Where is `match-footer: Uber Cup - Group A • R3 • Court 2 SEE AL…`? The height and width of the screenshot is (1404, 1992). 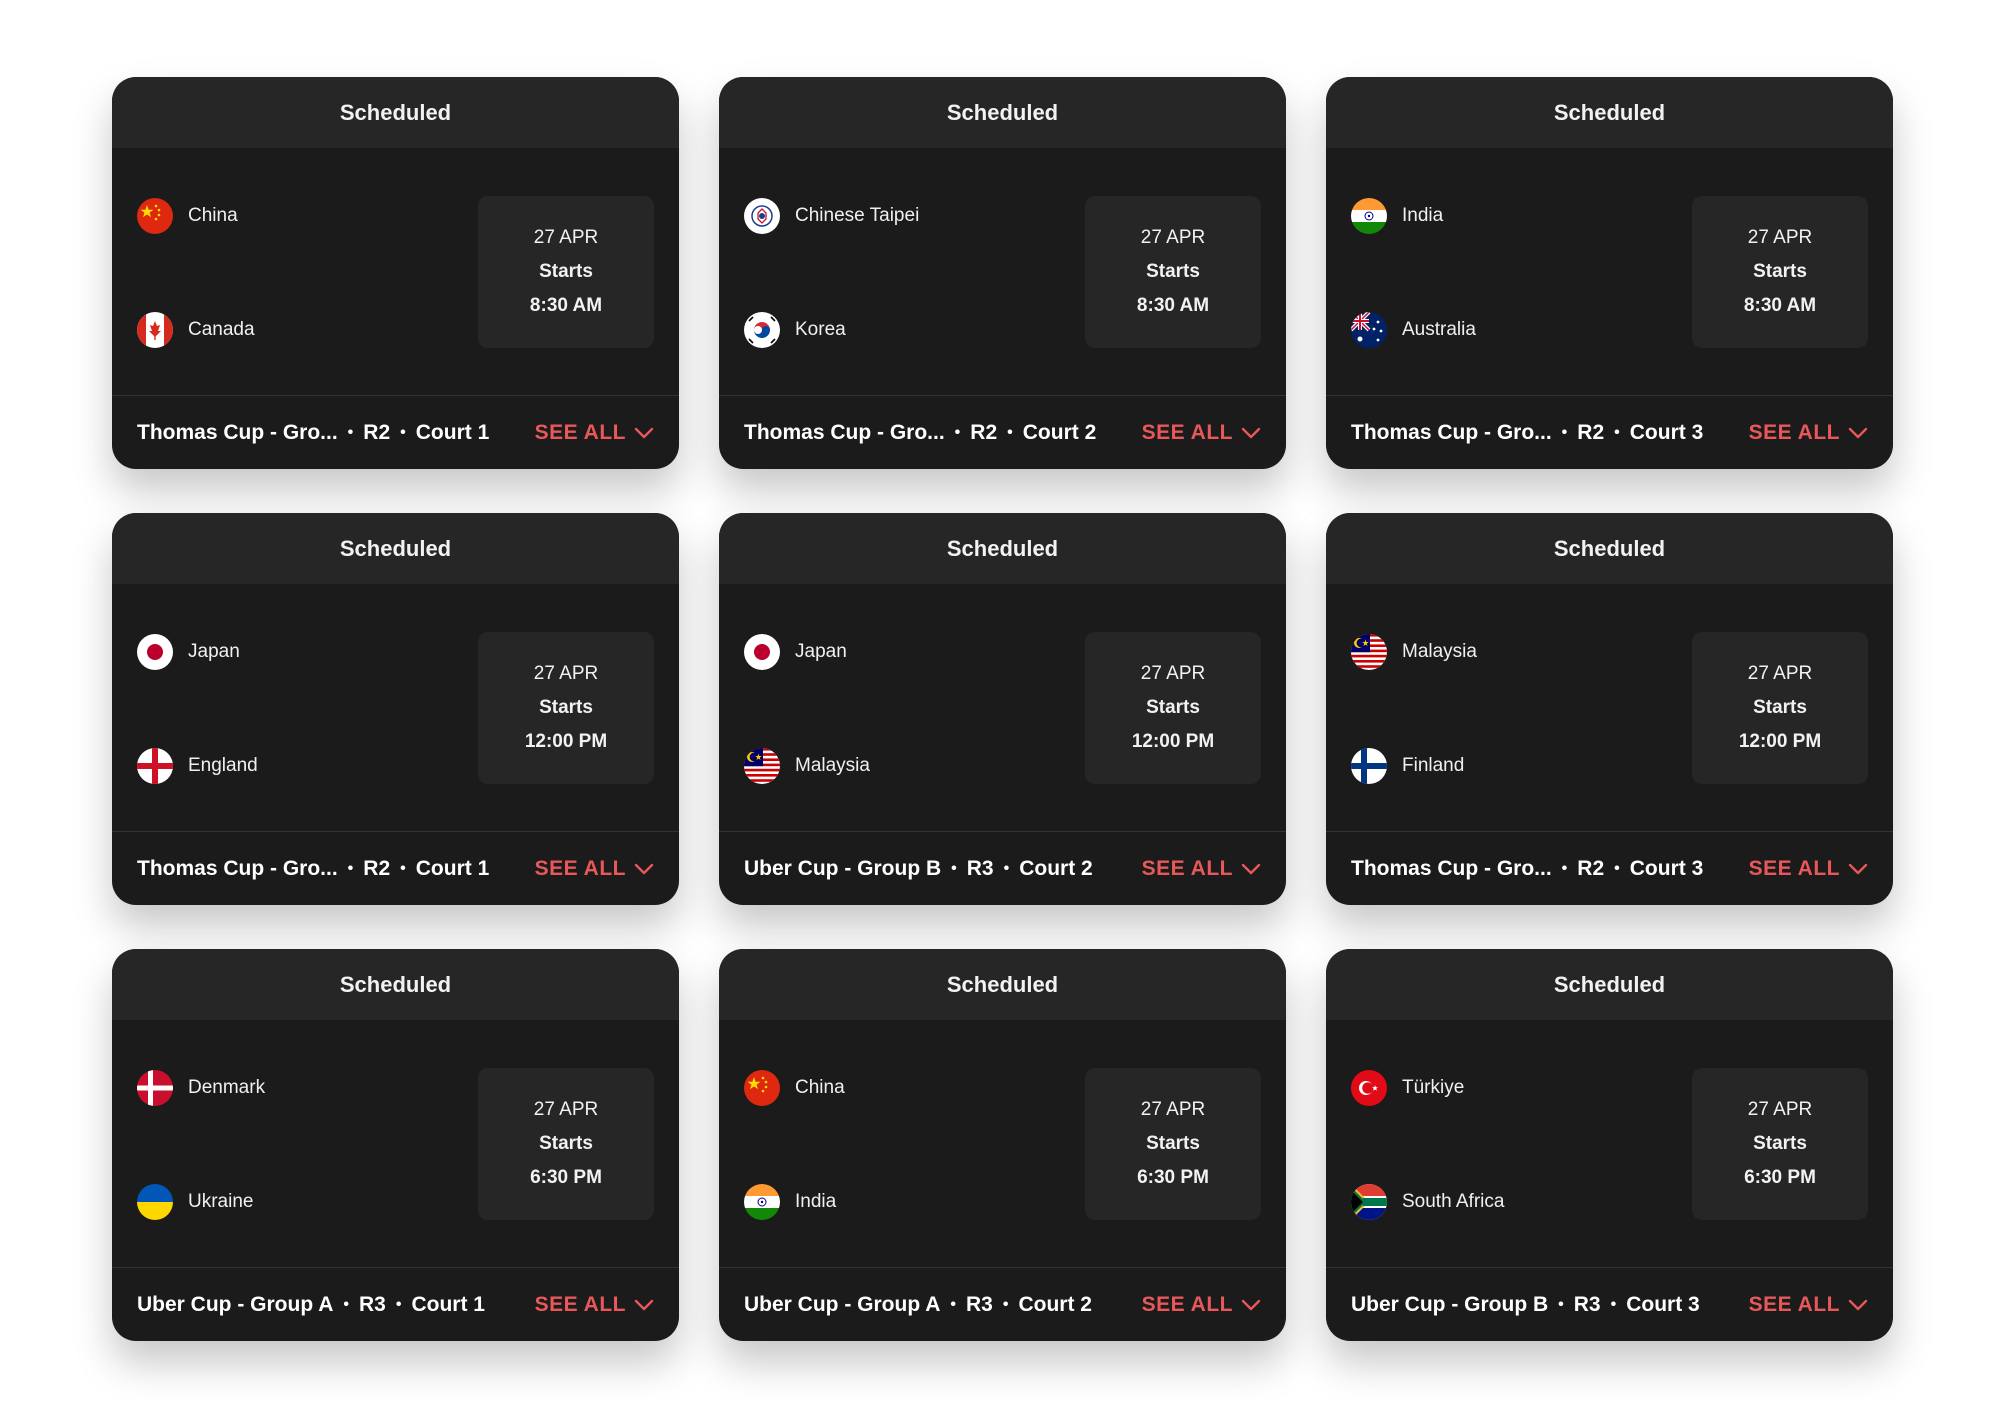
match-footer: Uber Cup - Group A • R3 • Court 2 SEE AL… is located at coordinates (1002, 1304).